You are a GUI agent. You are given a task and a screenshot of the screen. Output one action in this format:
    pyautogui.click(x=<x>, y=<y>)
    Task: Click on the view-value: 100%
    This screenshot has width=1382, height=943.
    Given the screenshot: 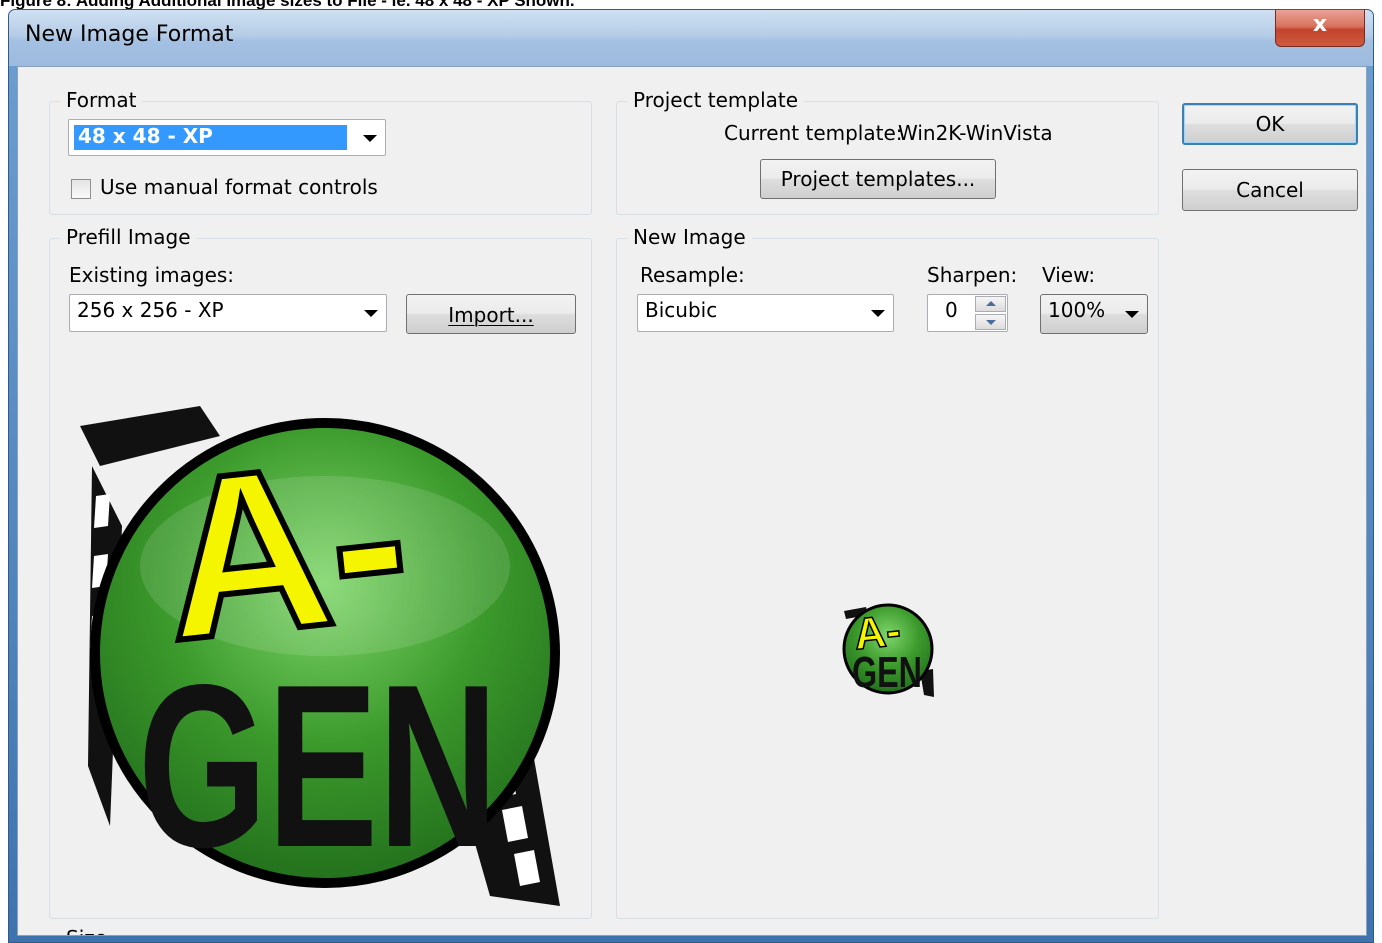 What is the action you would take?
    pyautogui.click(x=1077, y=310)
    